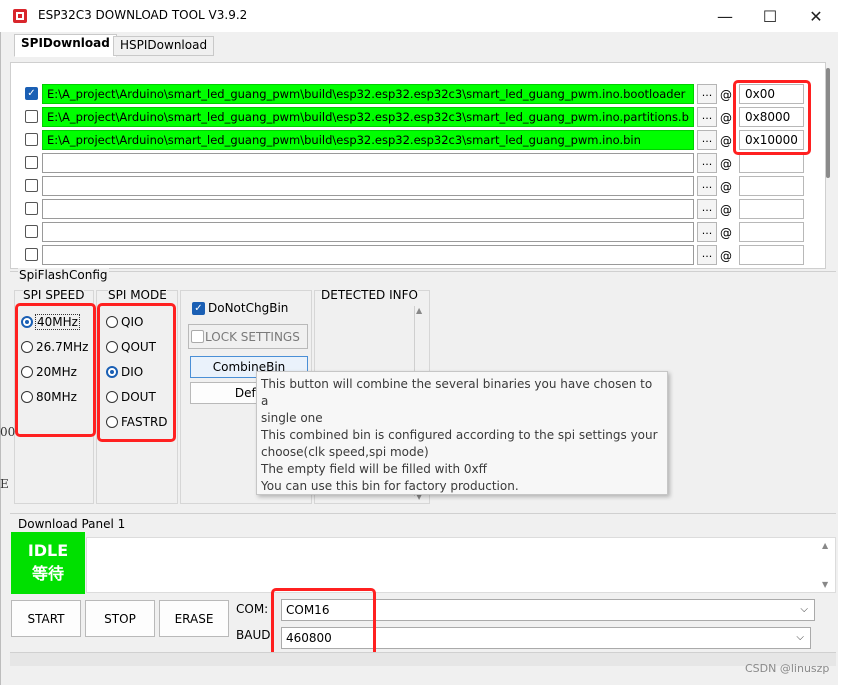 This screenshot has height=685, width=847. I want to click on donotchgbin-label: DoNotChgBin, so click(248, 308).